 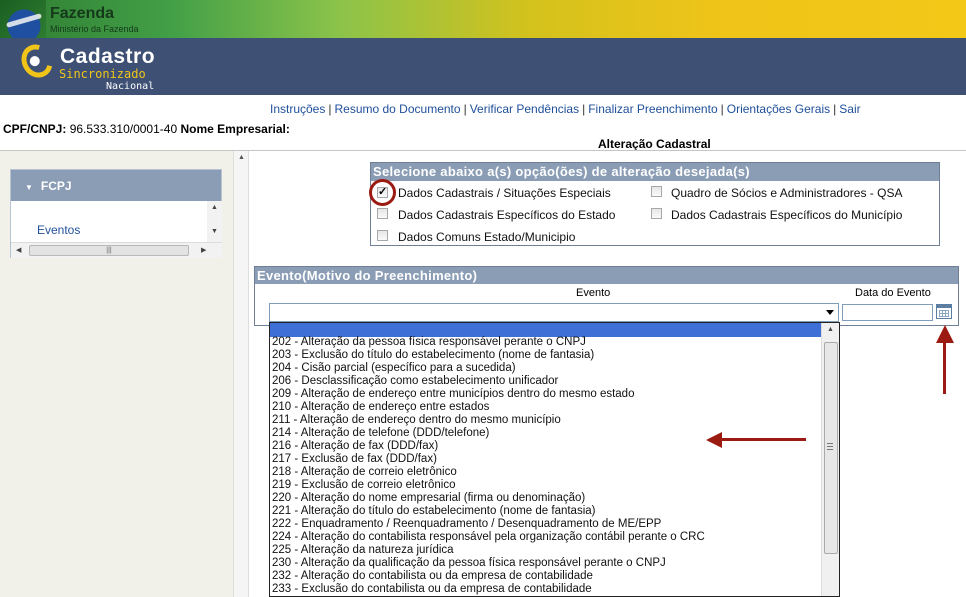 What do you see at coordinates (18, 250) in the screenshot?
I see `scroll-left-icon: ◀` at bounding box center [18, 250].